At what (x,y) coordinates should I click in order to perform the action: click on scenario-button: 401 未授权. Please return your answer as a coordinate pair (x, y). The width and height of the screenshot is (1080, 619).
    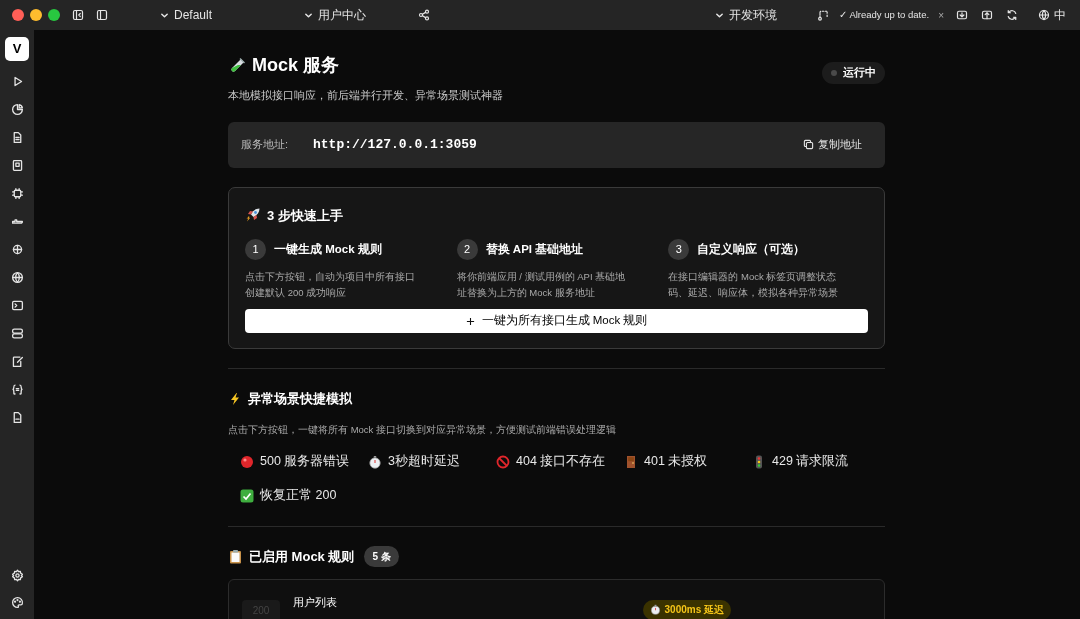
    Looking at the image, I should click on (688, 461).